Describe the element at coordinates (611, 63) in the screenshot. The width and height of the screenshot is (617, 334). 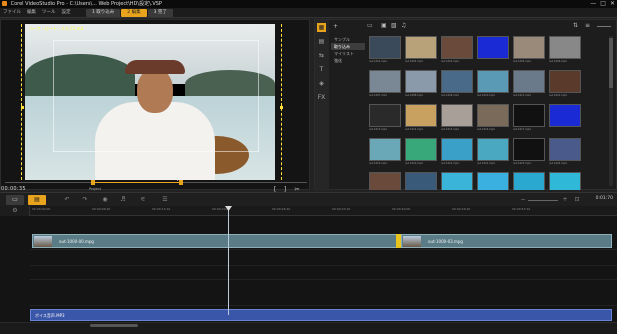
I see `library-scroll-thumb` at that location.